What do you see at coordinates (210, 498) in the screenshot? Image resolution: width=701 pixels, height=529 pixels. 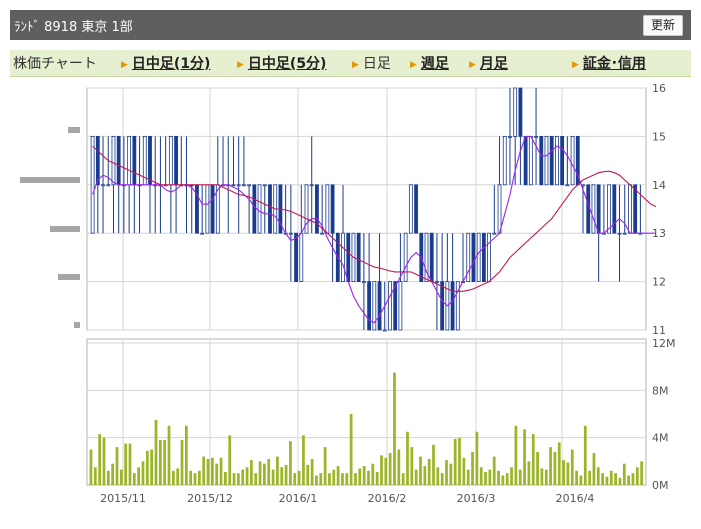 I see `x-axis-date-label: 2015/12` at bounding box center [210, 498].